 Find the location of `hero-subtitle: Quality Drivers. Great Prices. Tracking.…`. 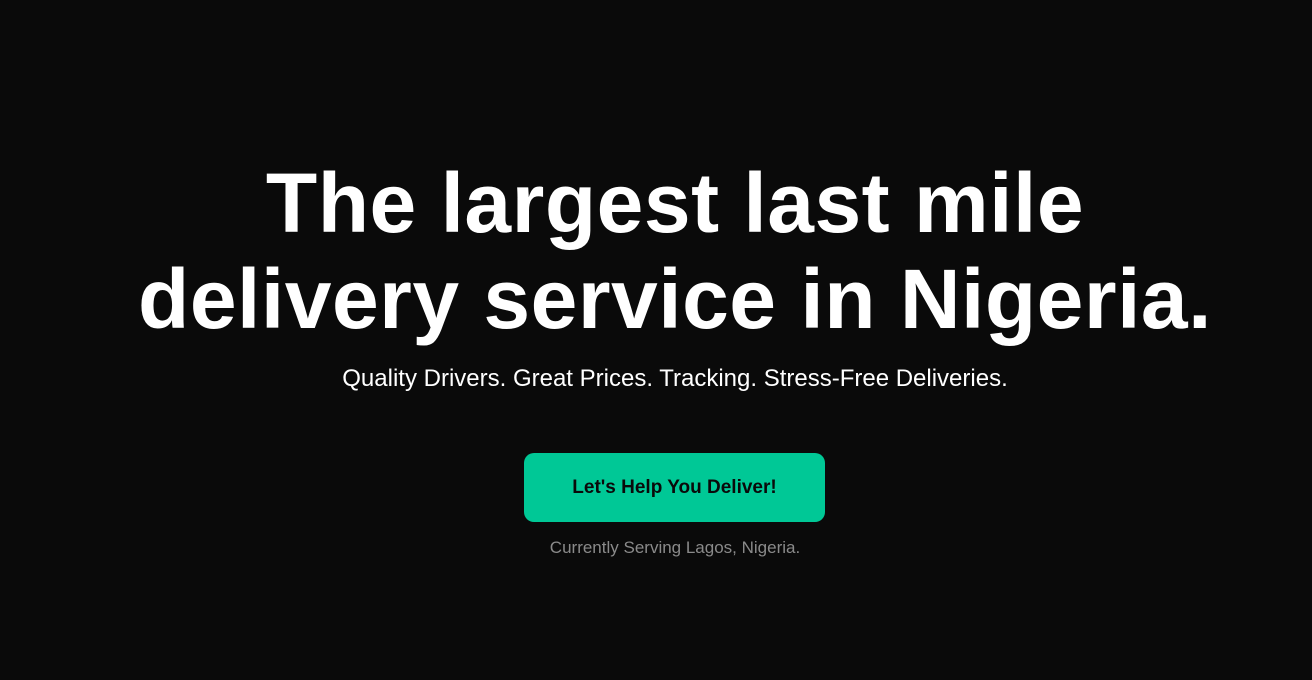

hero-subtitle: Quality Drivers. Great Prices. Tracking.… is located at coordinates (675, 378).